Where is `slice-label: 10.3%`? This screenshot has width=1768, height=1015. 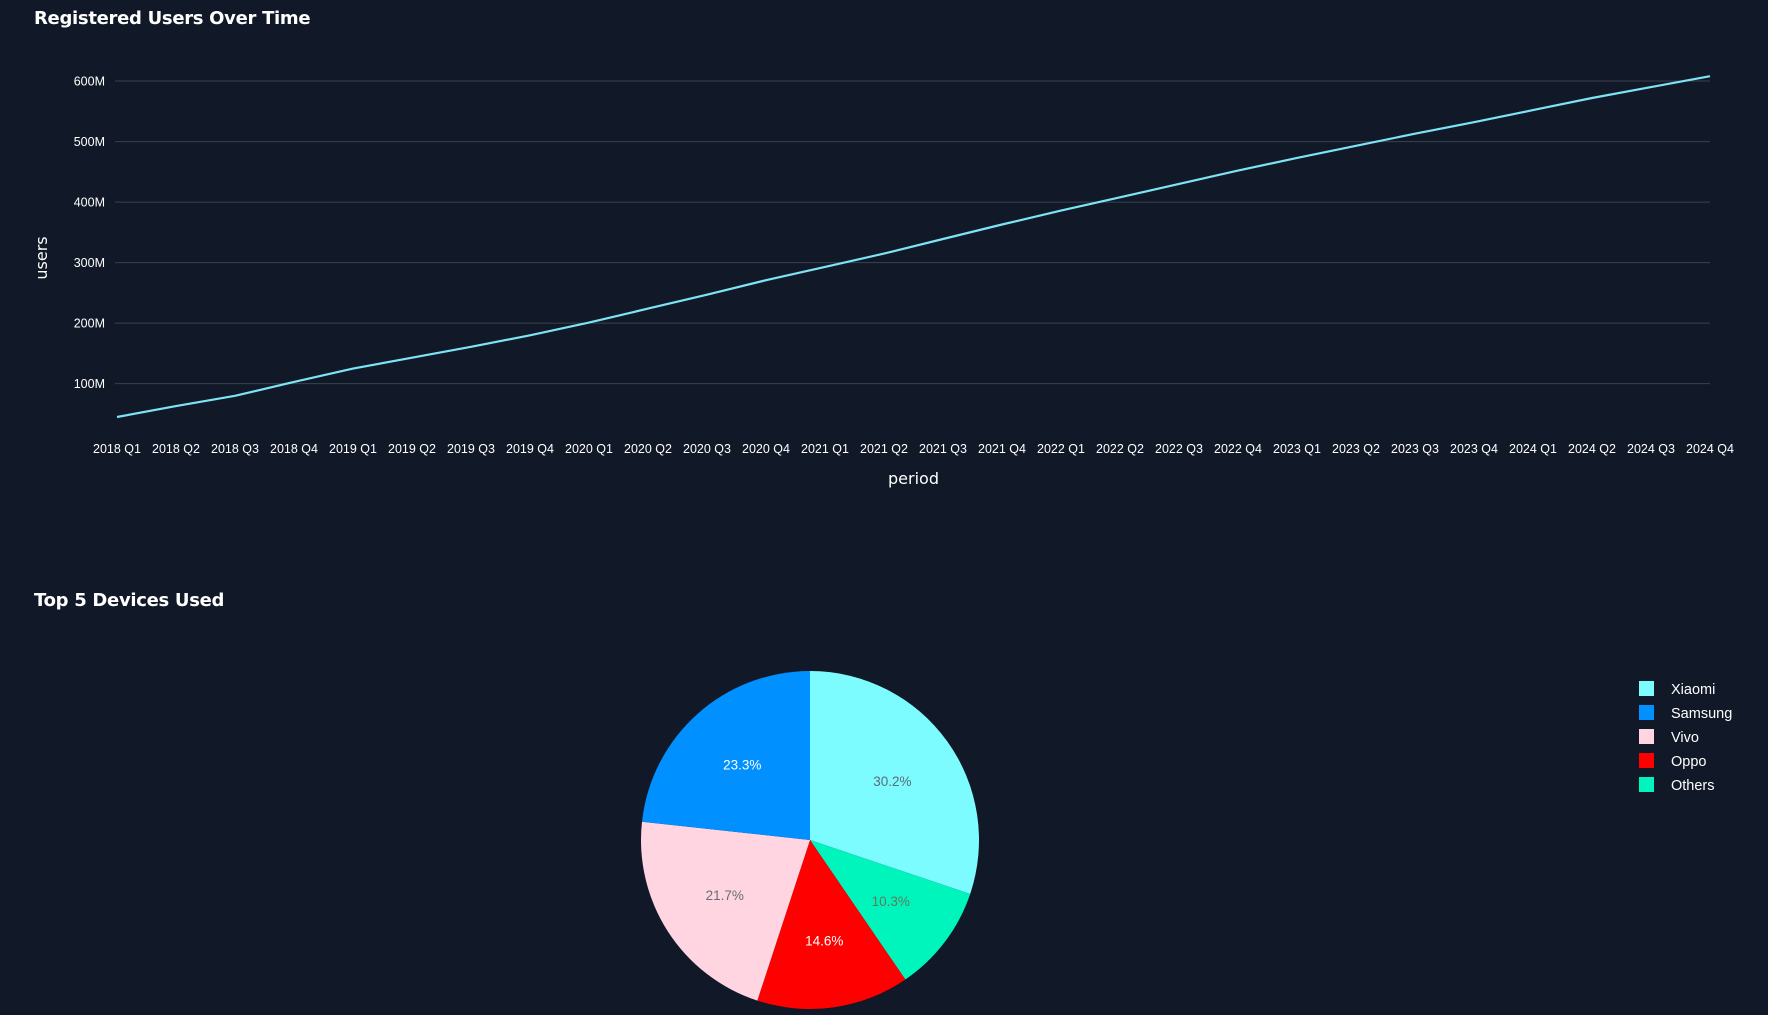
slice-label: 10.3% is located at coordinates (891, 901).